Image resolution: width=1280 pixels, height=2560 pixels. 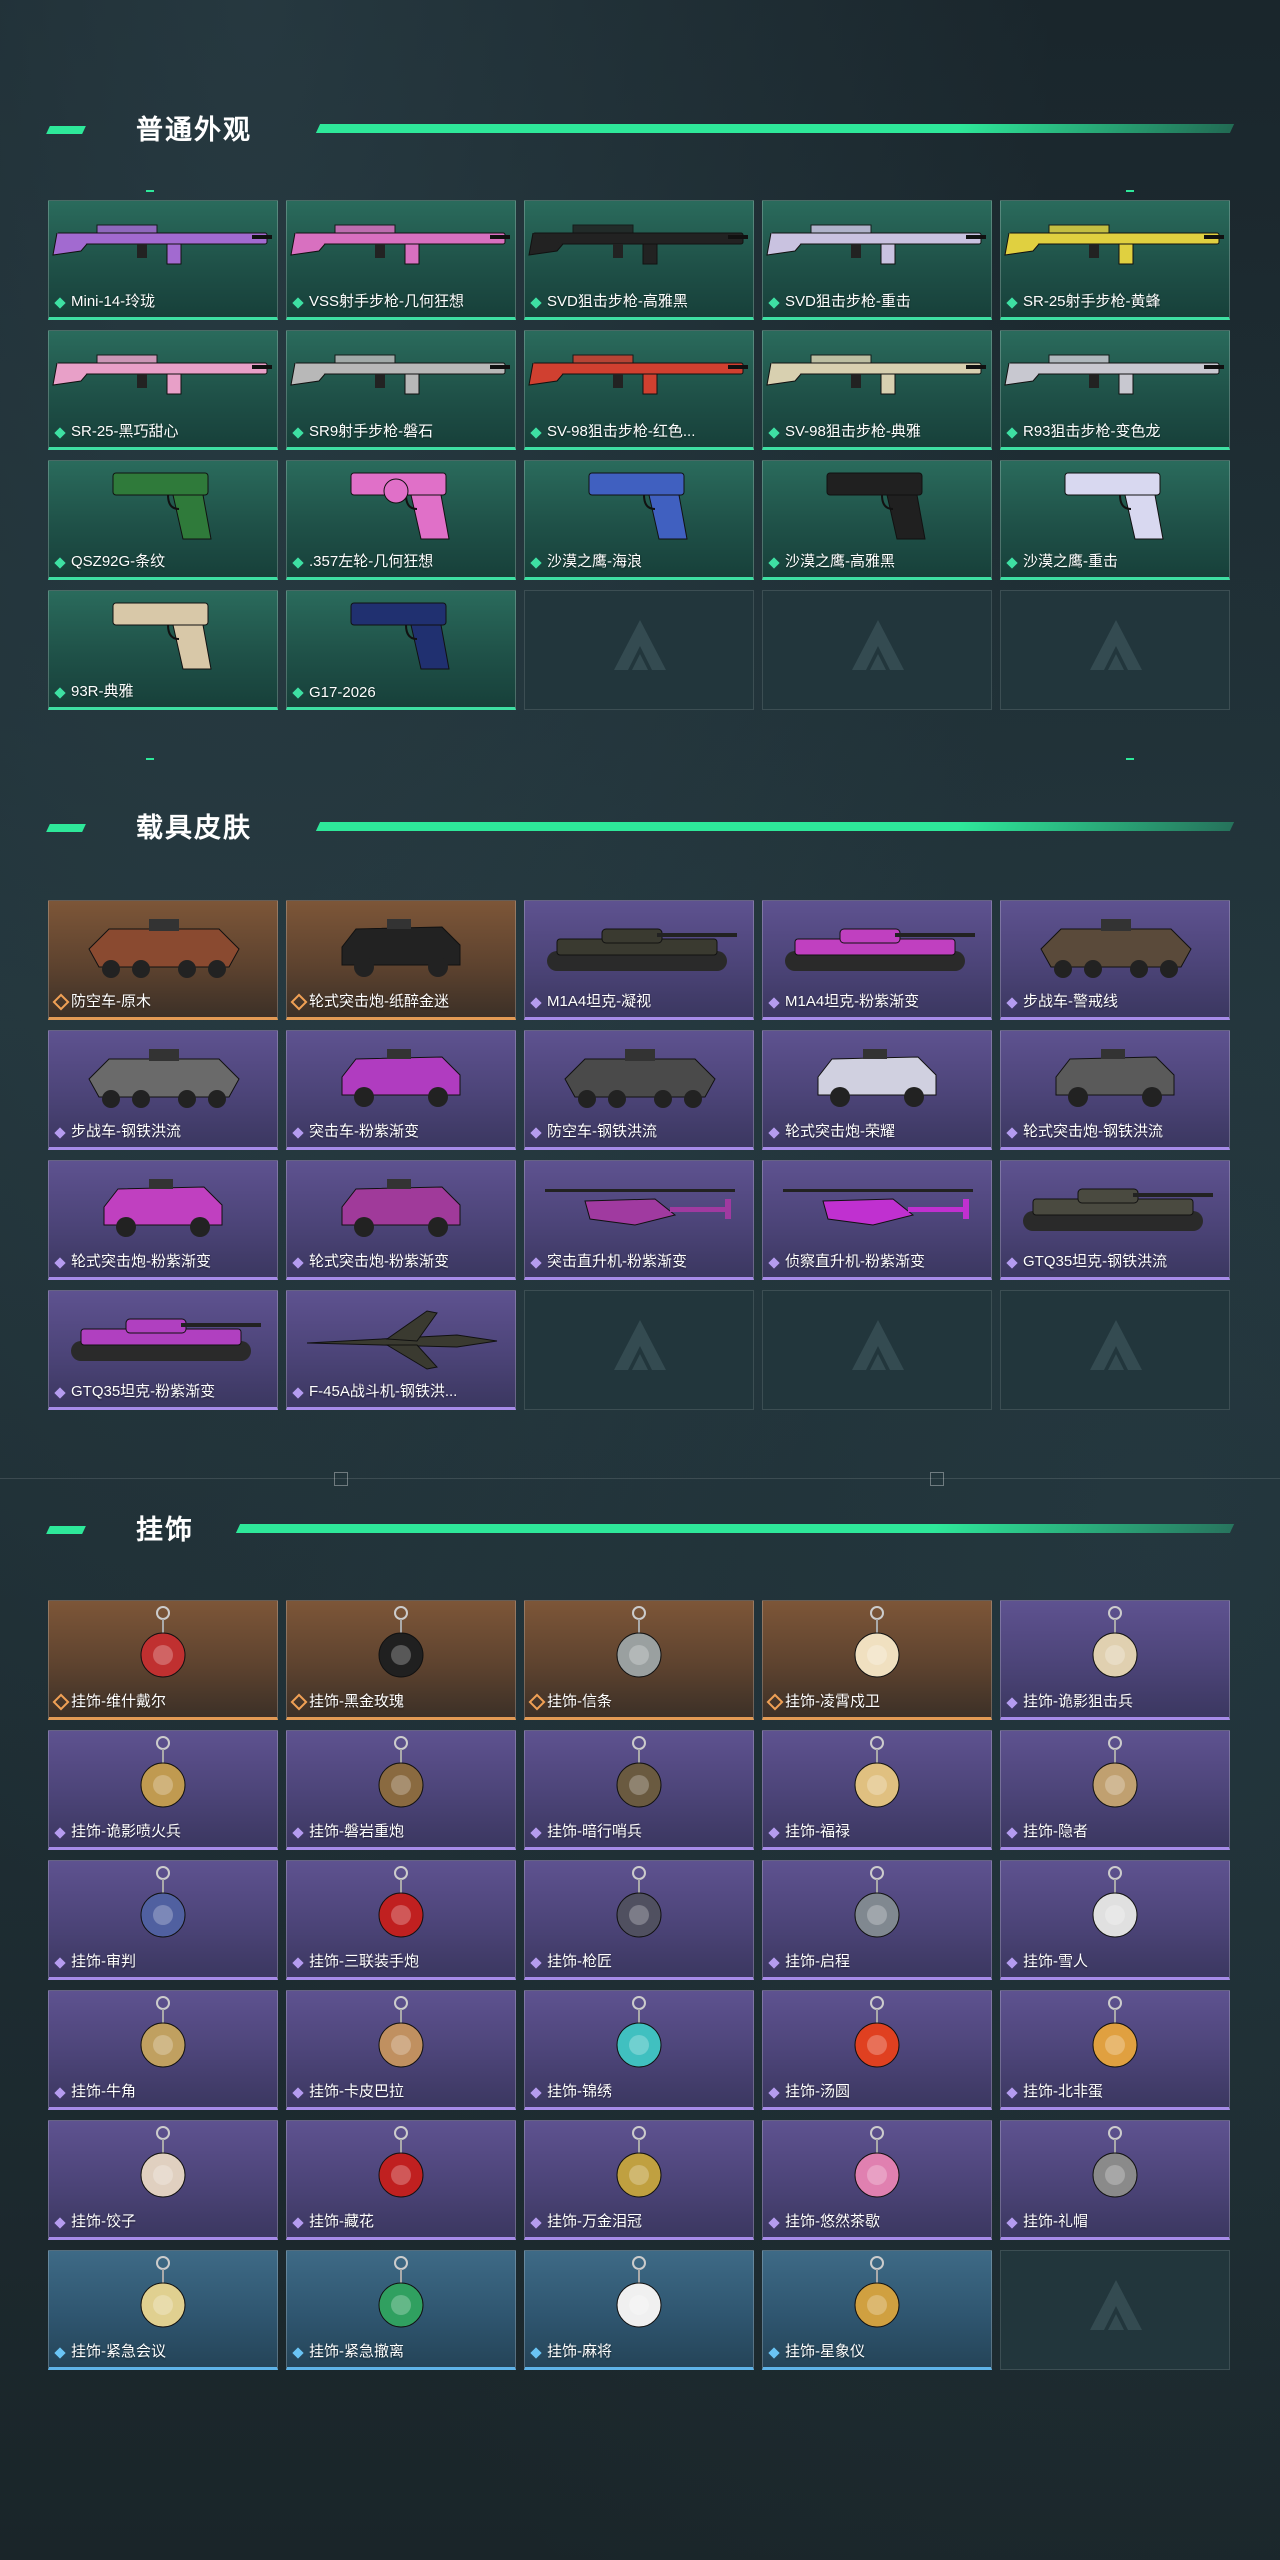 I want to click on skin-card: 防空车-钢铁洪流, so click(x=639, y=1090).